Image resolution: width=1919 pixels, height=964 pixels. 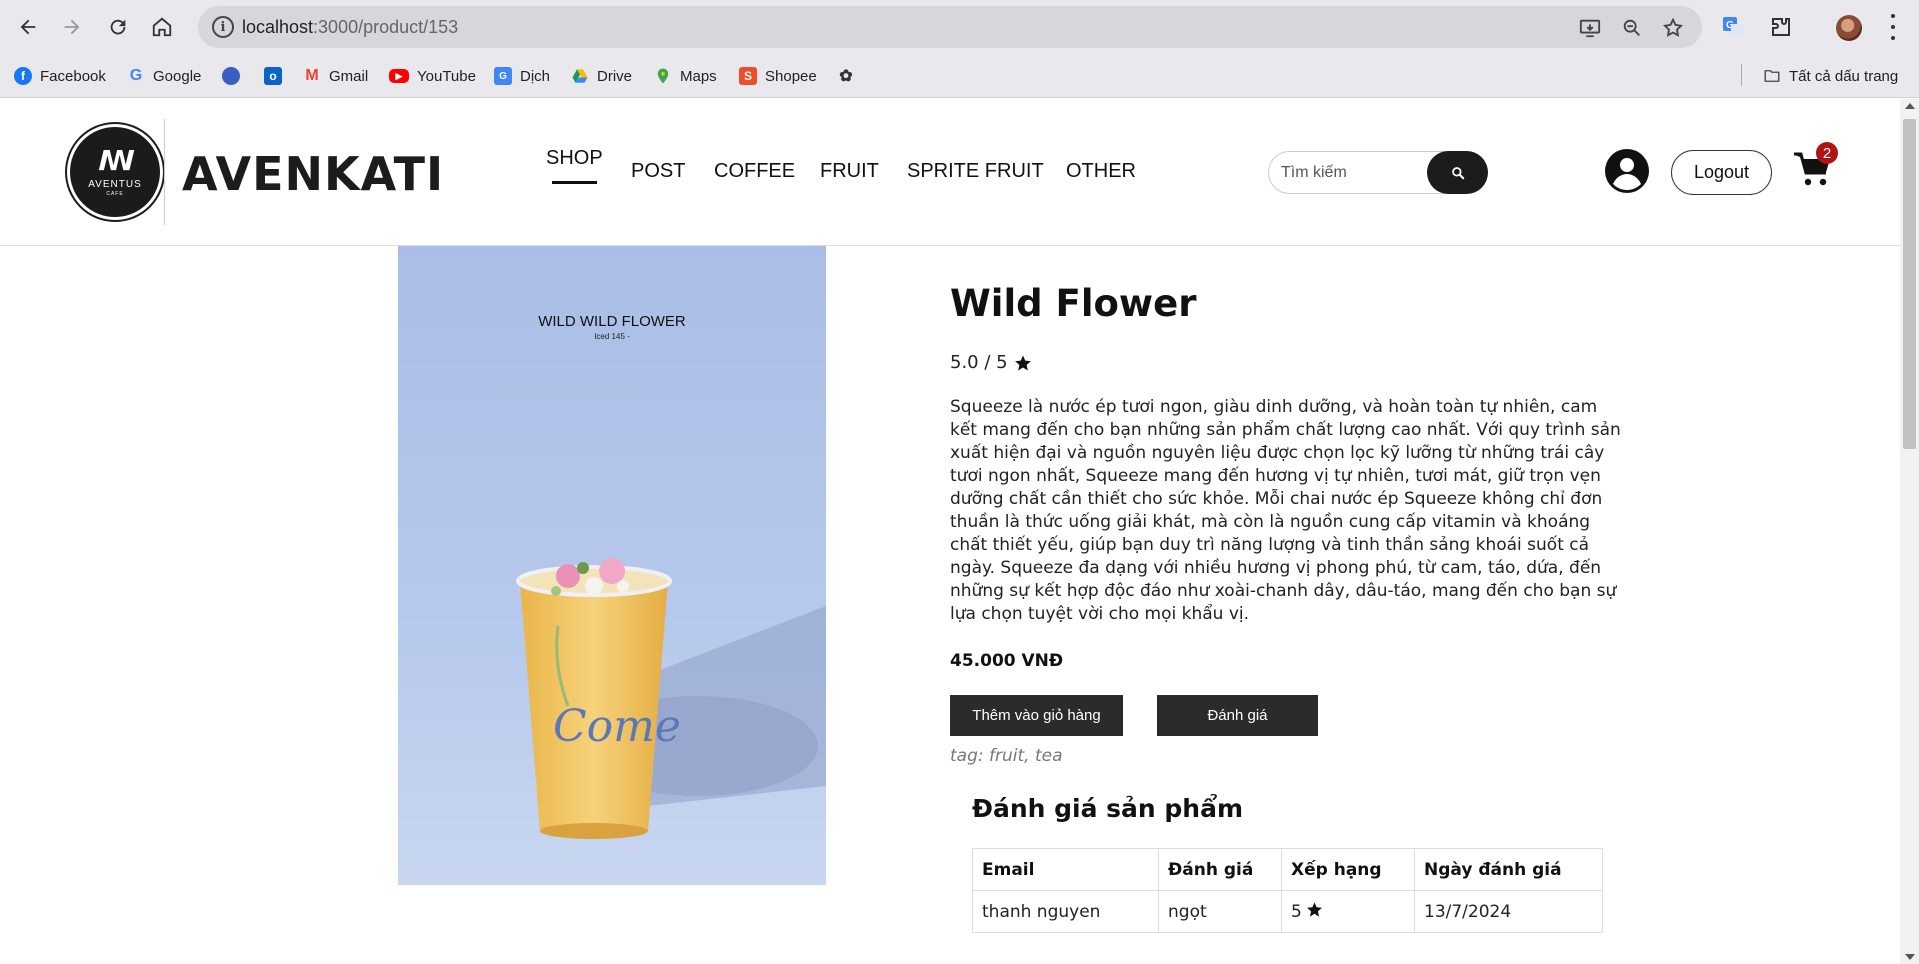 What do you see at coordinates (574, 165) in the screenshot?
I see `nav-shop: SHOP` at bounding box center [574, 165].